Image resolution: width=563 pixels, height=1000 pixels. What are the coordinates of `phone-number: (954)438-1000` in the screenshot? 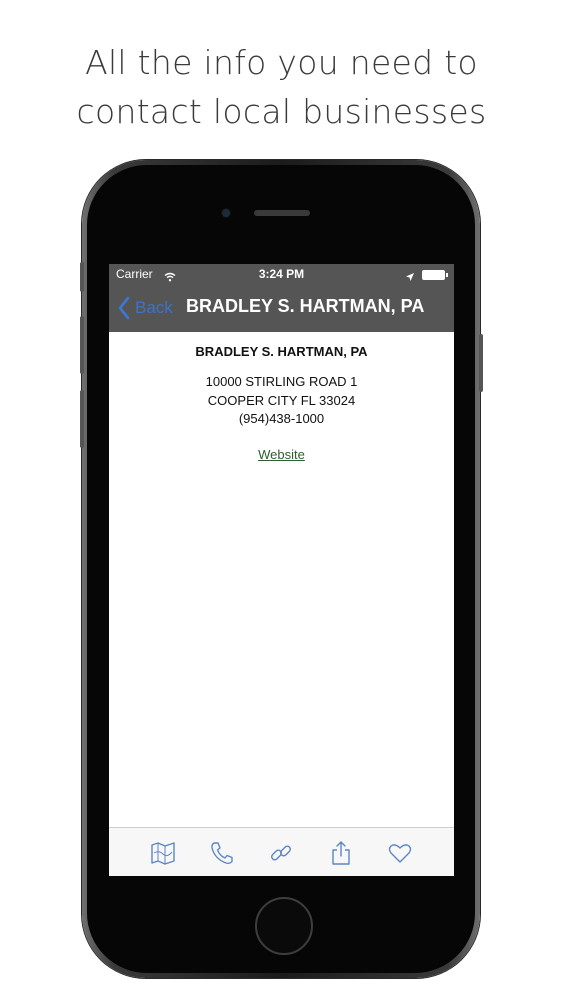 It's located at (281, 419).